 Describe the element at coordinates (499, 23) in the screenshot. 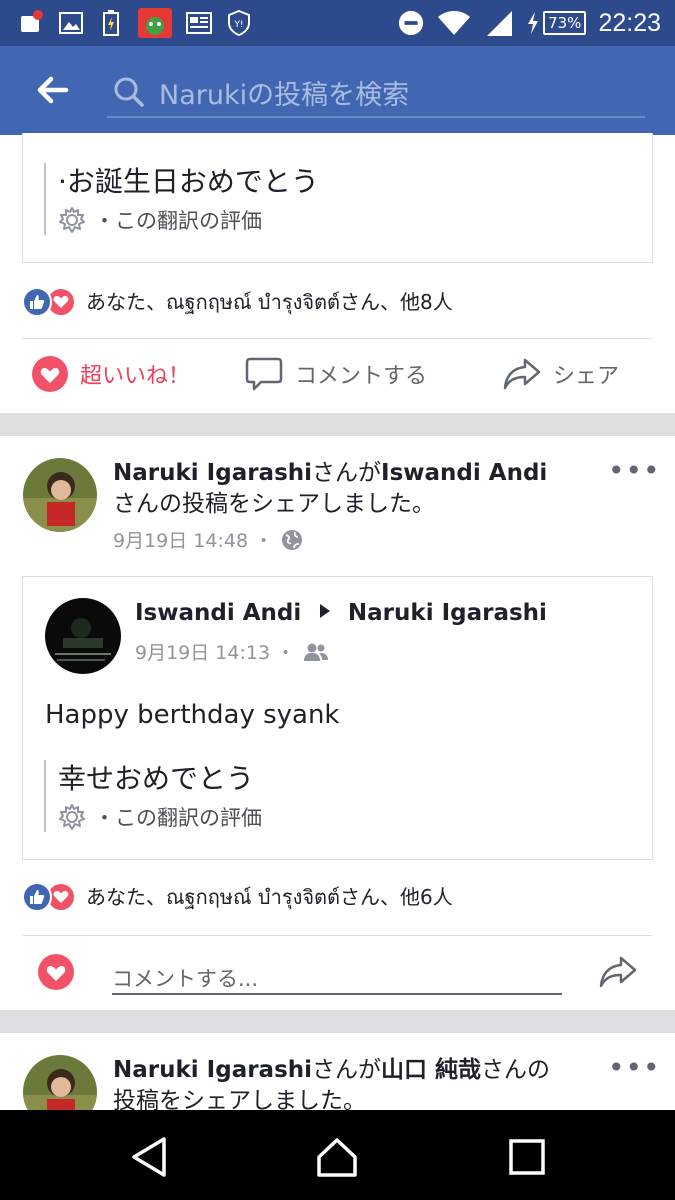

I see `signal-icon` at that location.